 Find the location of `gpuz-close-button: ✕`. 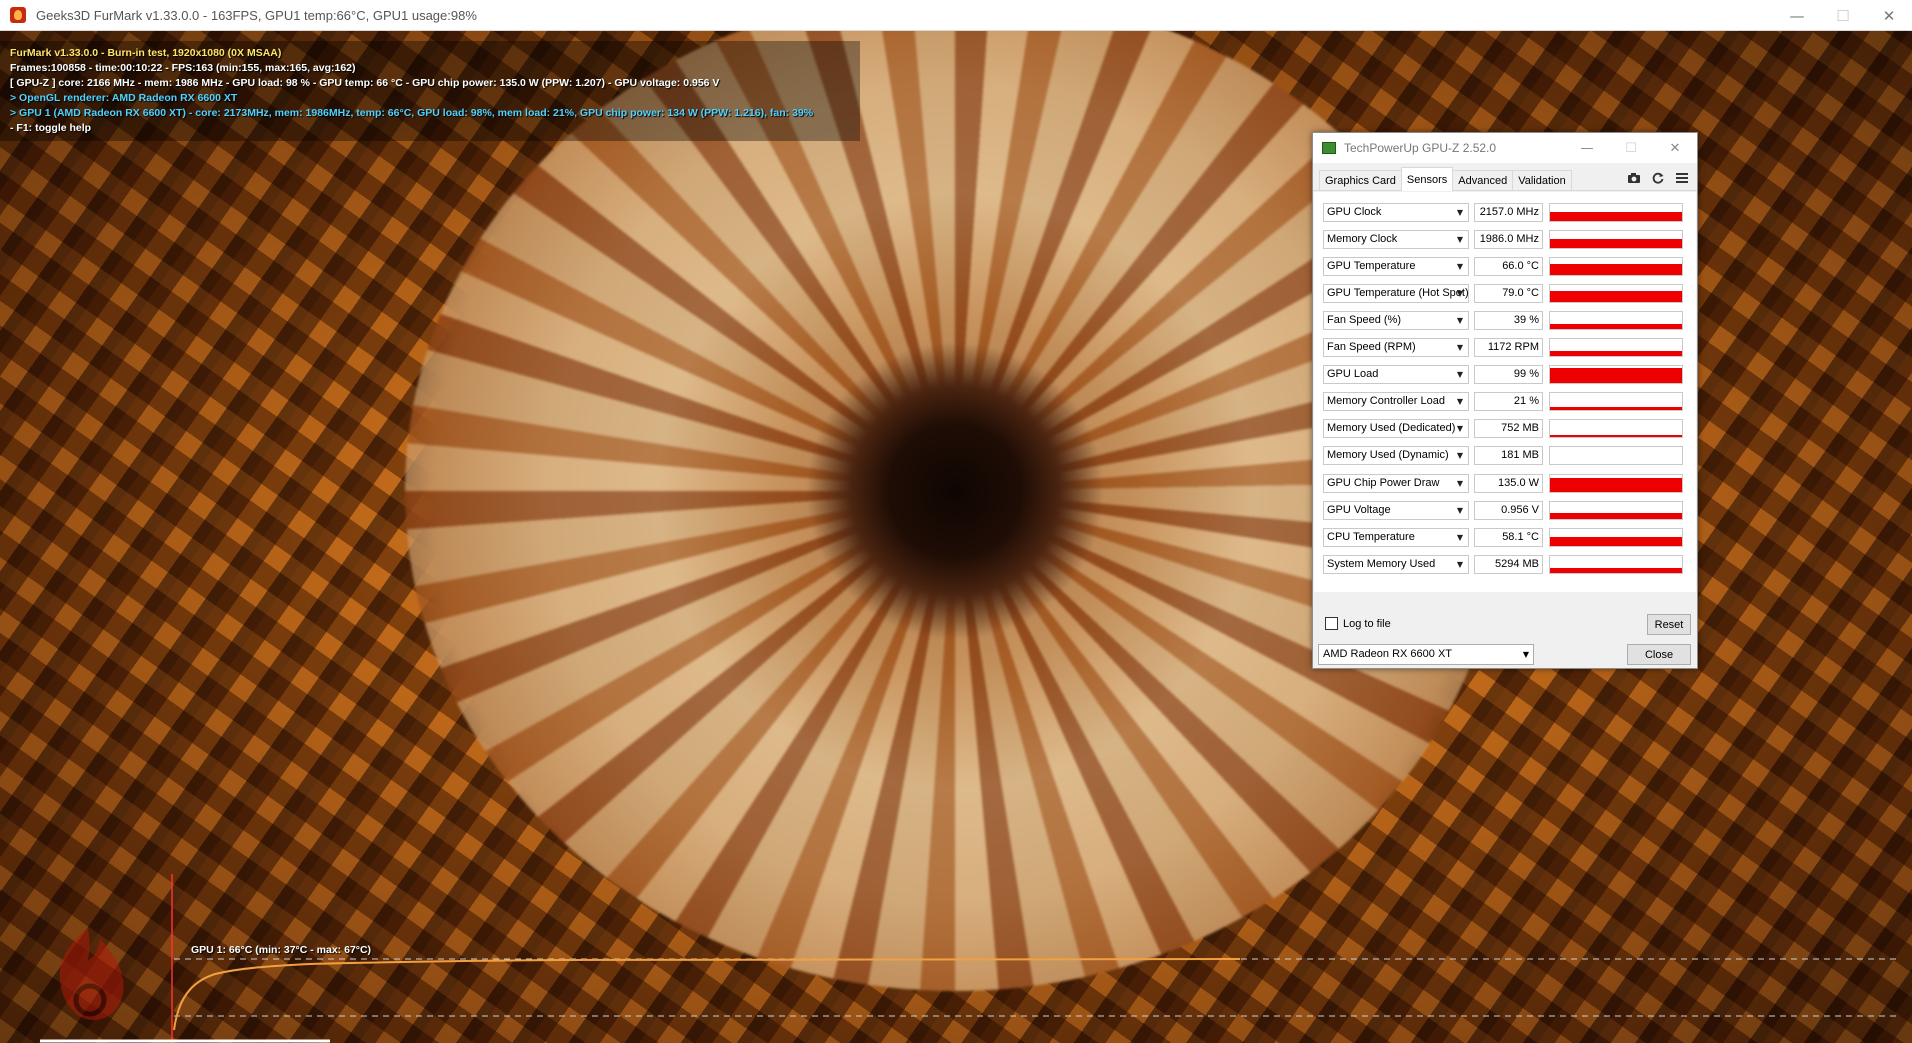

gpuz-close-button: ✕ is located at coordinates (1675, 148).